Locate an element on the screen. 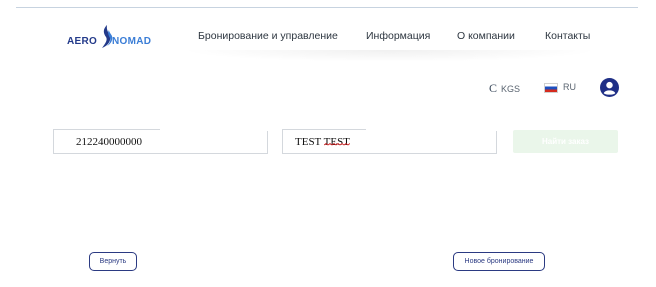 This screenshot has width=656, height=287. booking-number-field is located at coordinates (160, 141).